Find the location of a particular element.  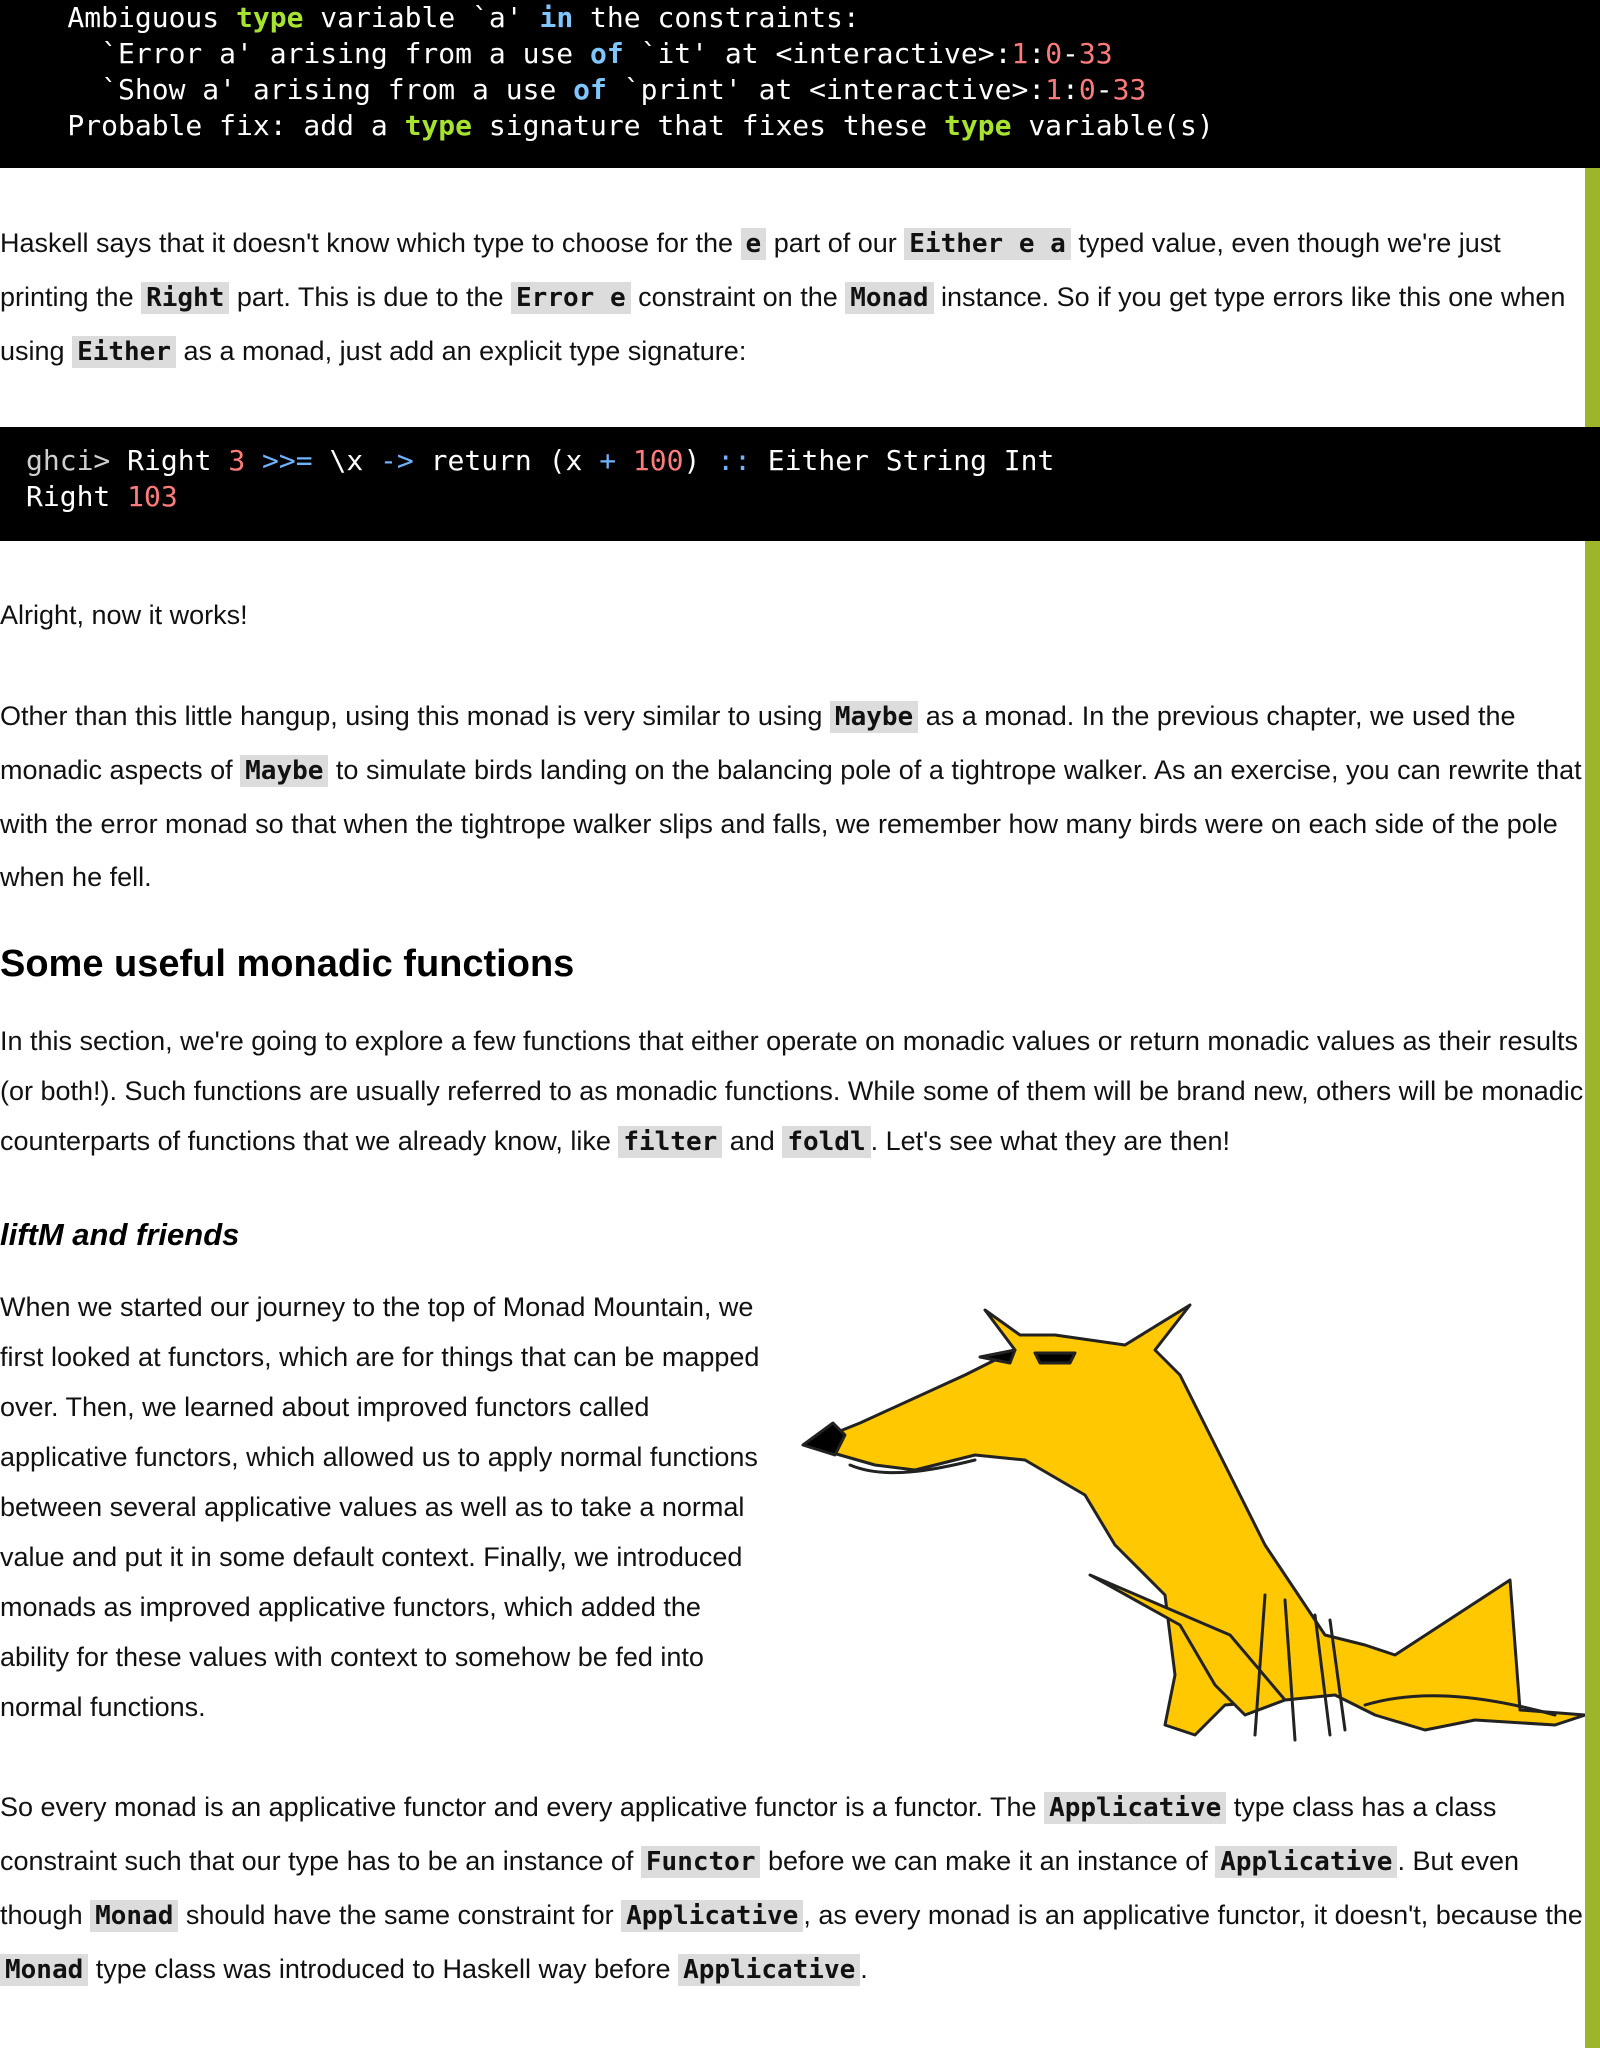

wolf-nose-icon is located at coordinates (824, 1439).